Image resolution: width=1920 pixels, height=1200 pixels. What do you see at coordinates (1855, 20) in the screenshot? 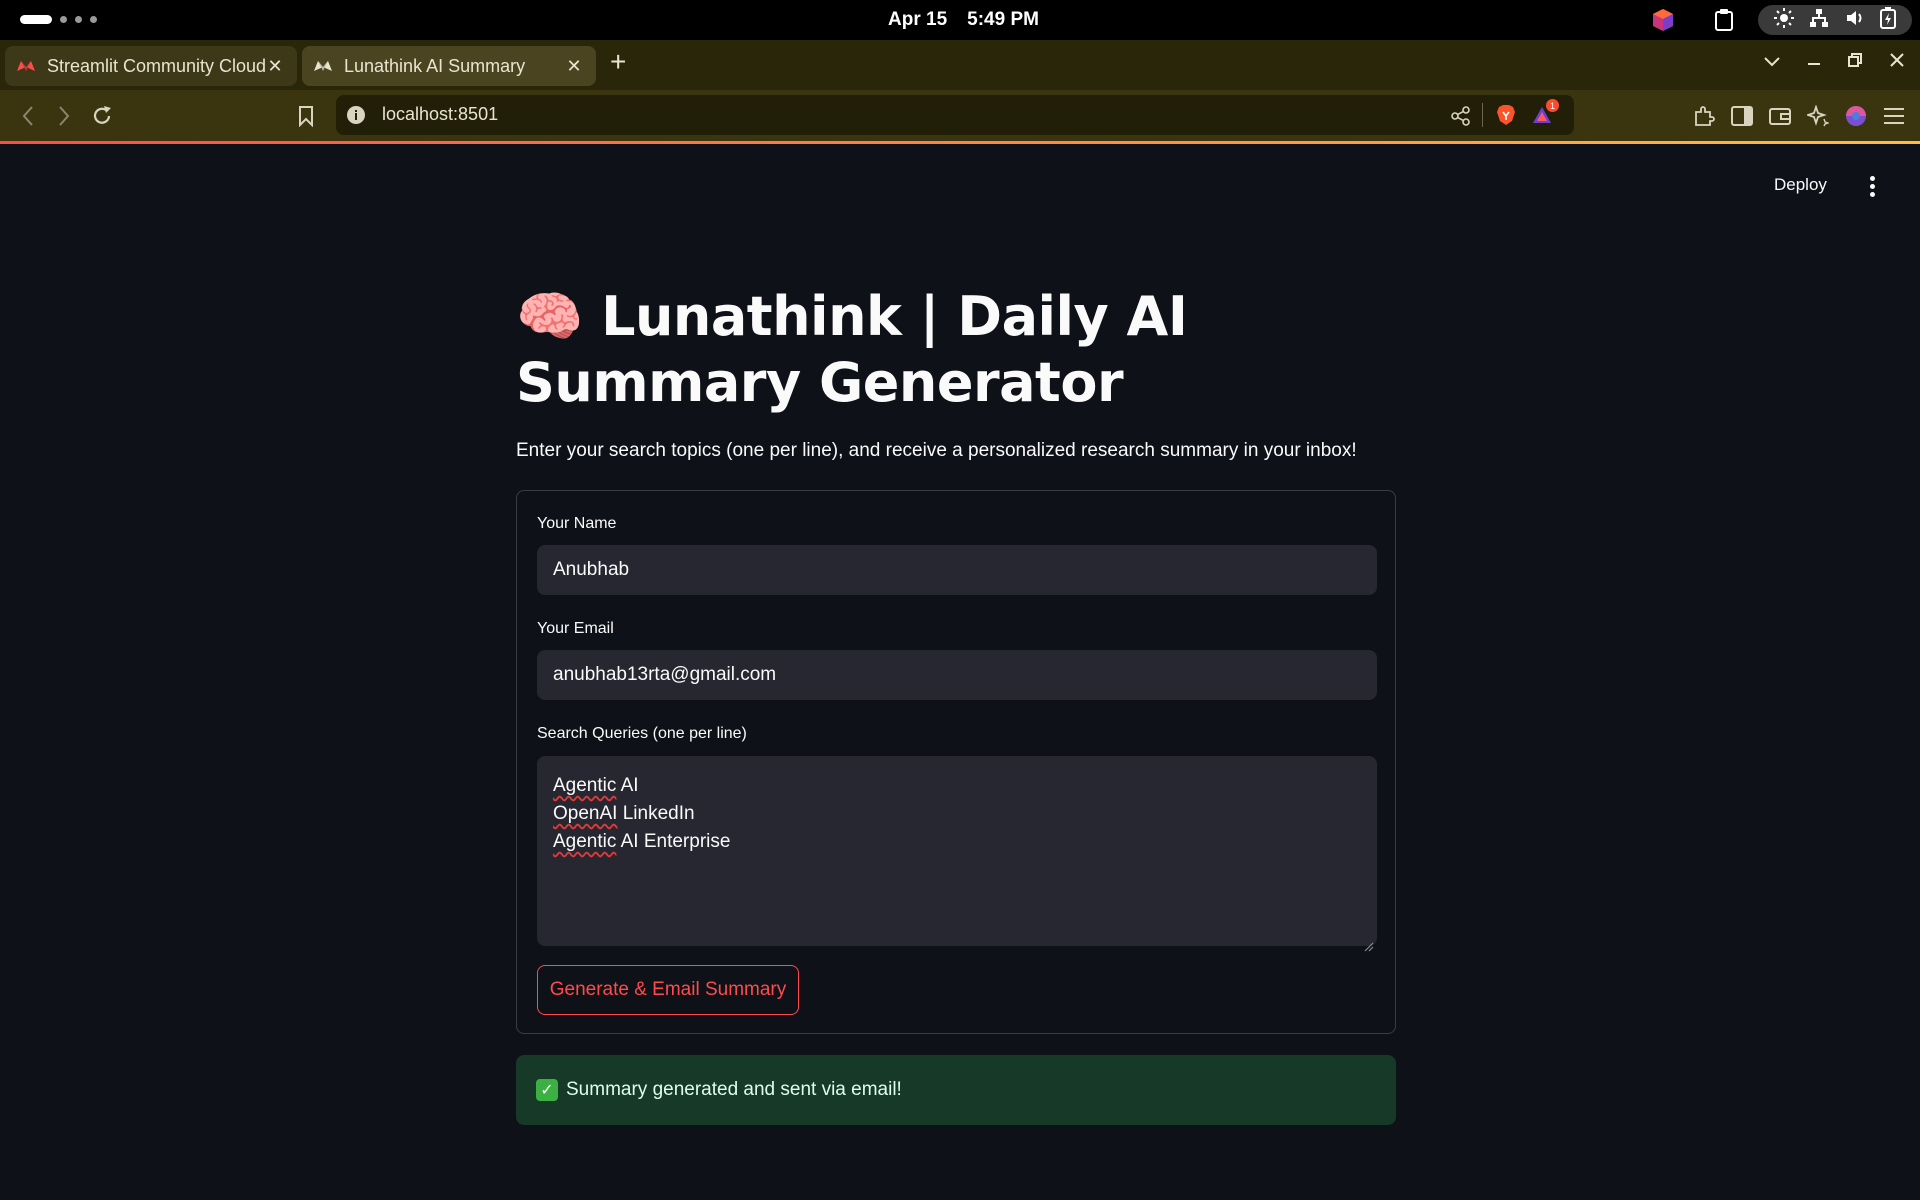
I see `volume-icon` at bounding box center [1855, 20].